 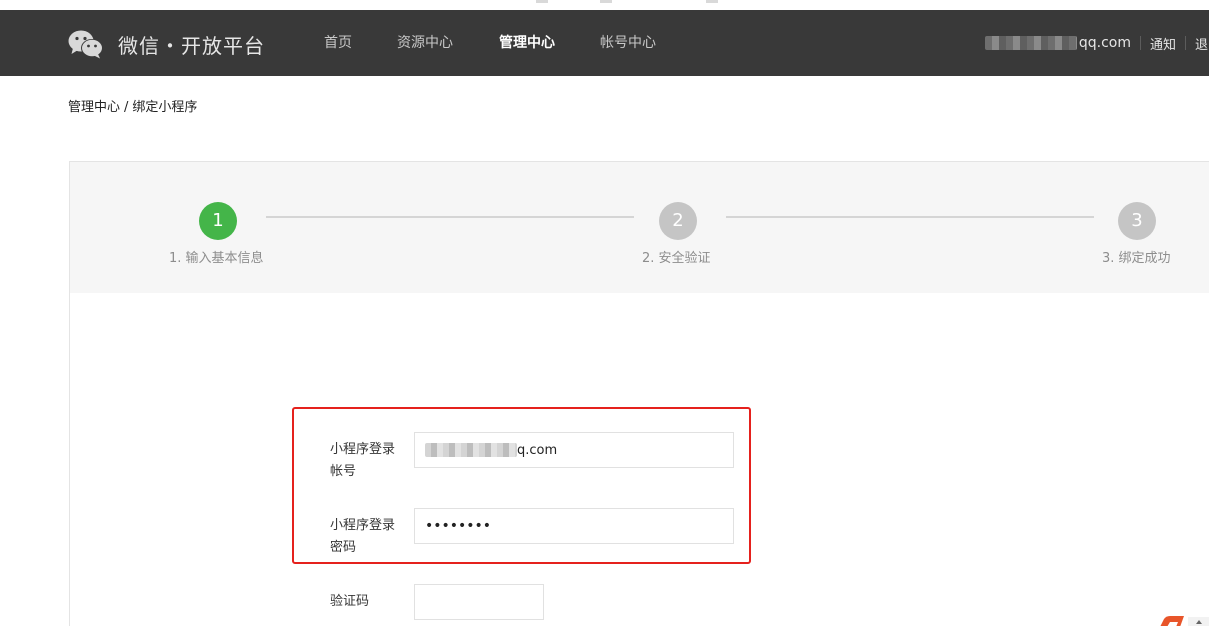 I want to click on nav-resource-center: 资源中心, so click(x=425, y=43).